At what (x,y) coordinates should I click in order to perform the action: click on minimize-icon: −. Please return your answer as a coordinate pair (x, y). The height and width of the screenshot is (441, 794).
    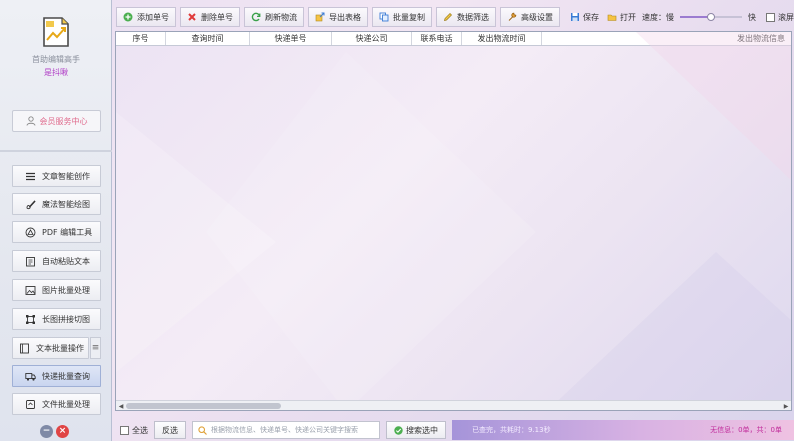
    Looking at the image, I should click on (46, 431).